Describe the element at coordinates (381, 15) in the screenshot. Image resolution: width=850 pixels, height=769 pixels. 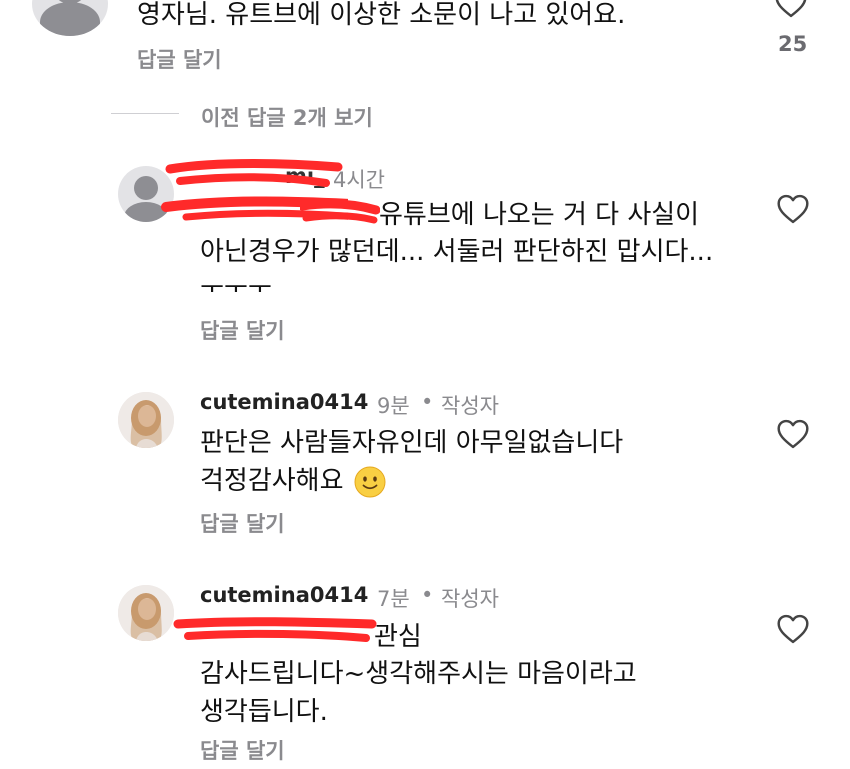
I see `comment-text: 영자님. 유트브에 이상한 소문이 나고 있어요.` at that location.